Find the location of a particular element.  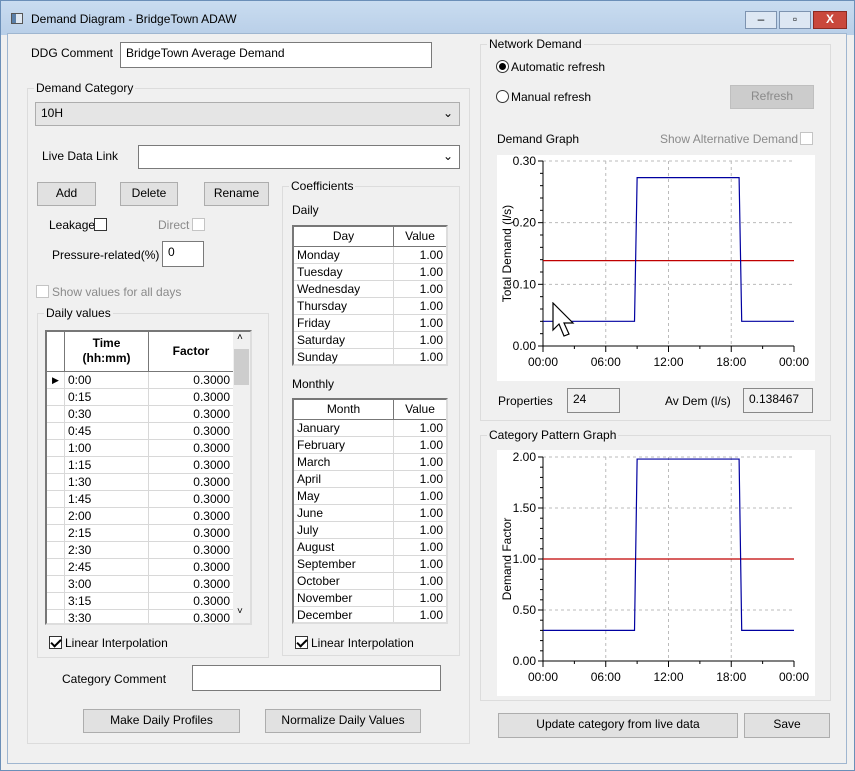

time-cell: 0:30 is located at coordinates (107, 414).